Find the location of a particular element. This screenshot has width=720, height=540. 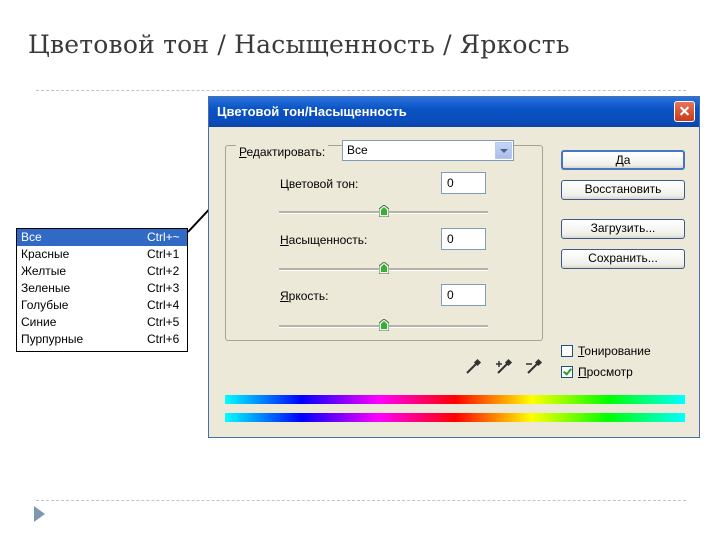

dialog-titlebar: Цветовой тон/Насыщенность is located at coordinates (454, 112).